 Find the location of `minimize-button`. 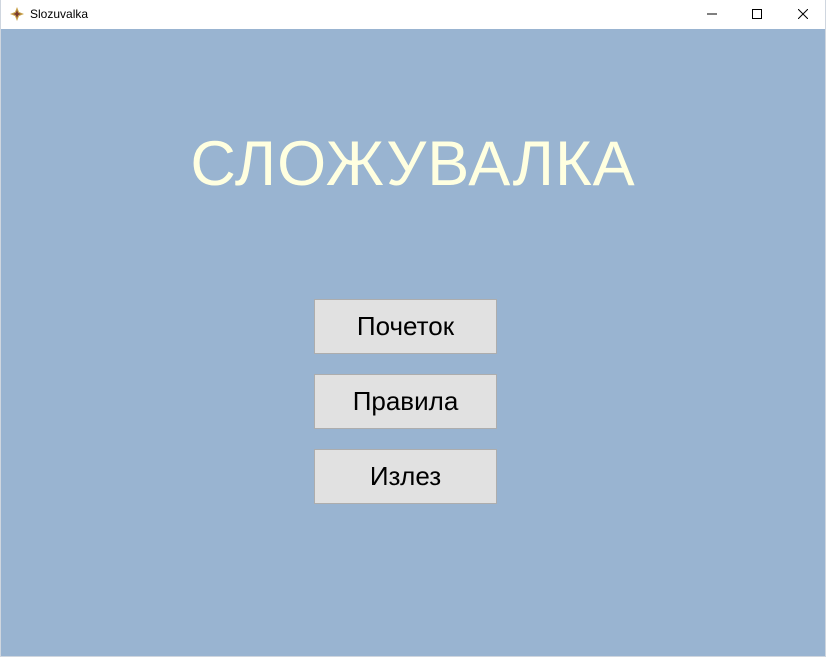

minimize-button is located at coordinates (712, 14).